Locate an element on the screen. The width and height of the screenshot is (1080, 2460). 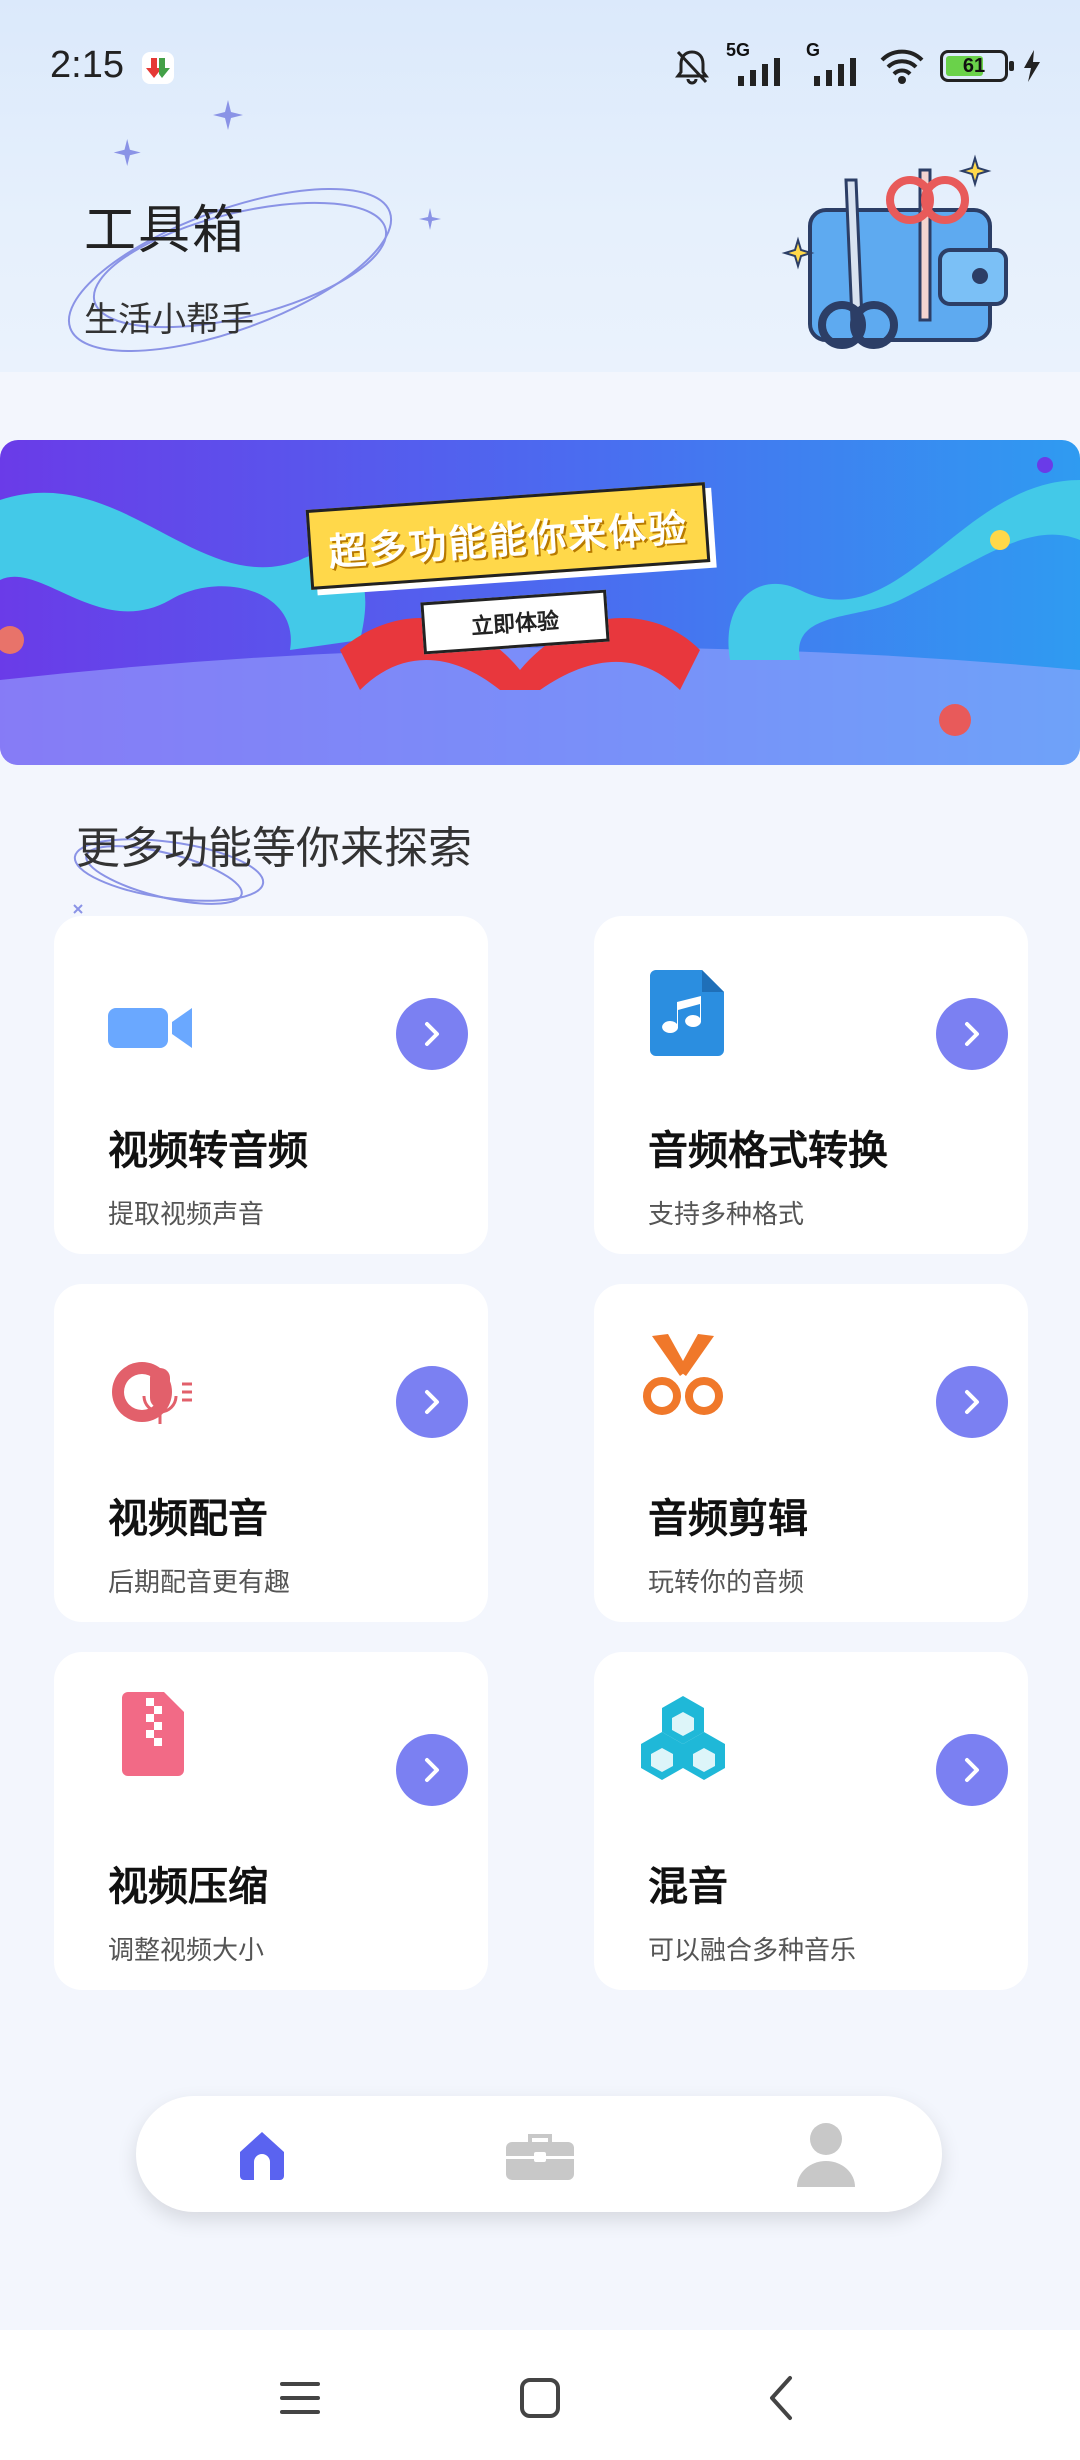
tools-illustration-icon is located at coordinates (894, 251).